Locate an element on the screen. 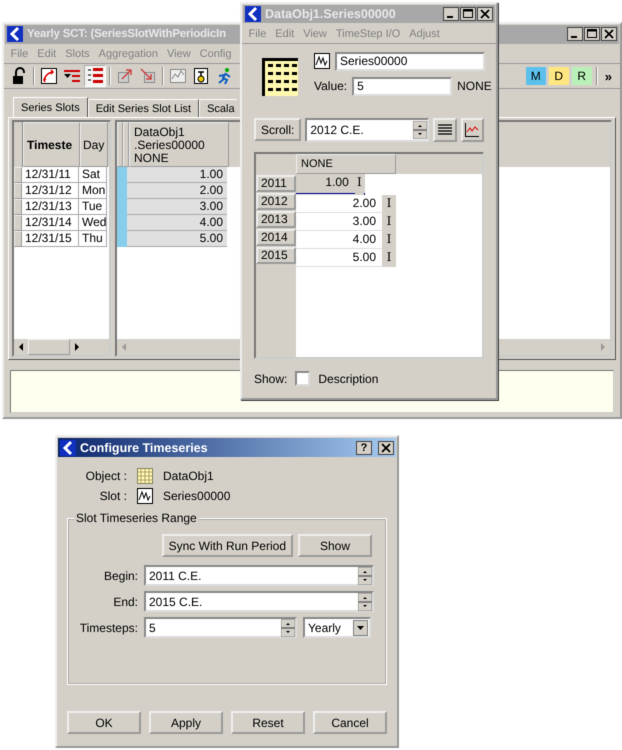 This screenshot has height=750, width=622. group-title: Slot Timeseries Range is located at coordinates (136, 518).